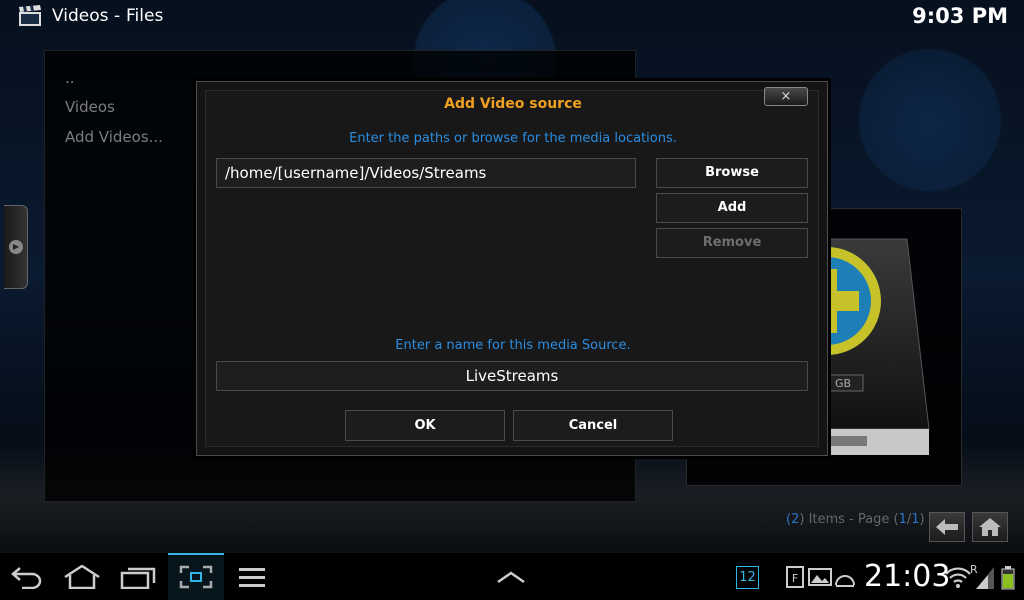 The height and width of the screenshot is (600, 1024). Describe the element at coordinates (252, 577) in the screenshot. I see `menu-icon` at that location.